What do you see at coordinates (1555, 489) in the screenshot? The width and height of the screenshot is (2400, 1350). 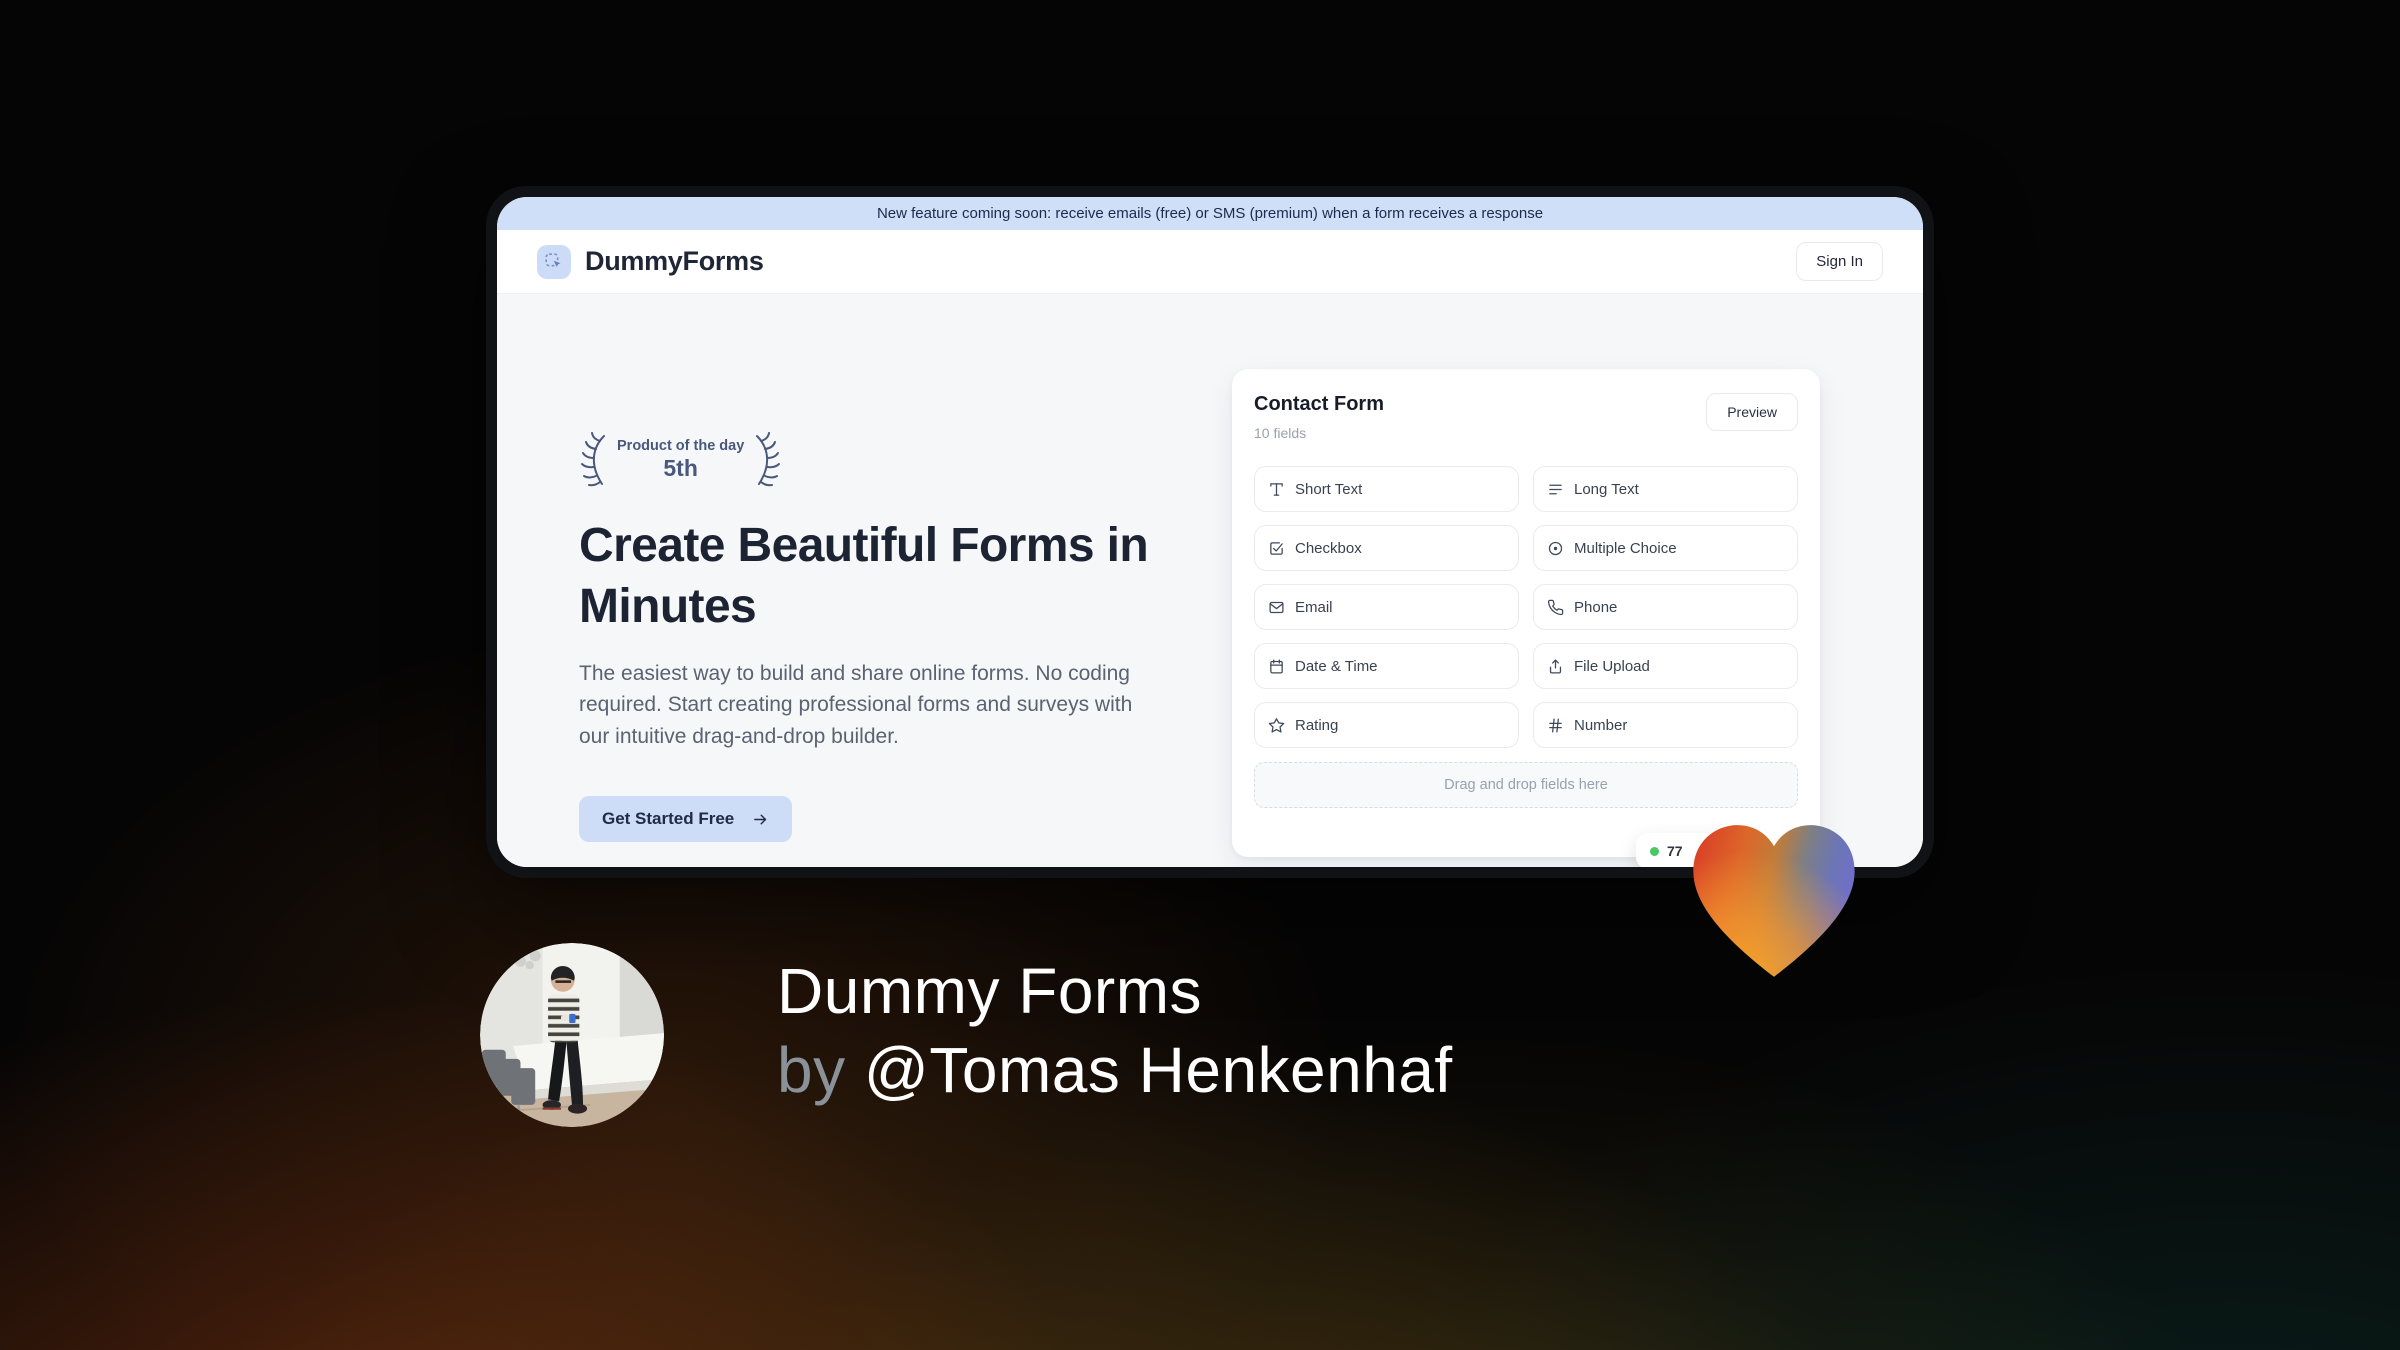 I see `long-text-icon` at bounding box center [1555, 489].